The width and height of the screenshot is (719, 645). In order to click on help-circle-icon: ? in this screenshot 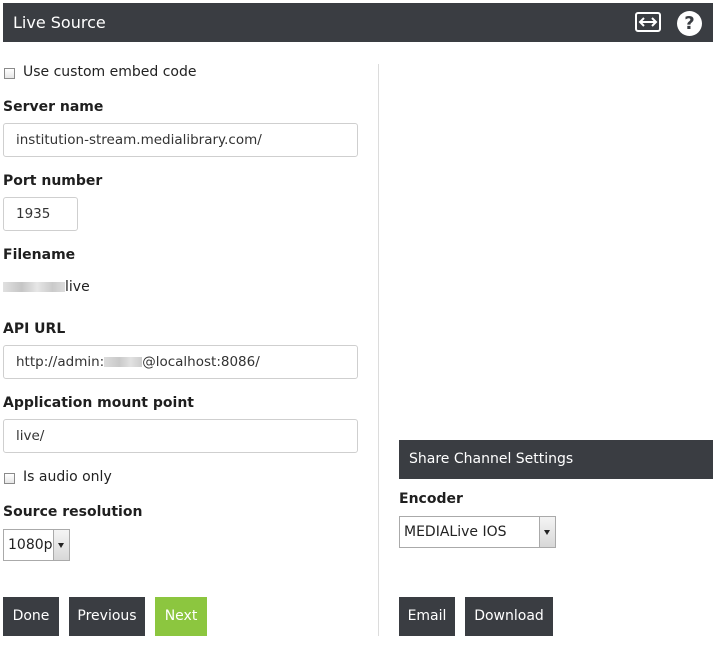, I will do `click(689, 23)`.